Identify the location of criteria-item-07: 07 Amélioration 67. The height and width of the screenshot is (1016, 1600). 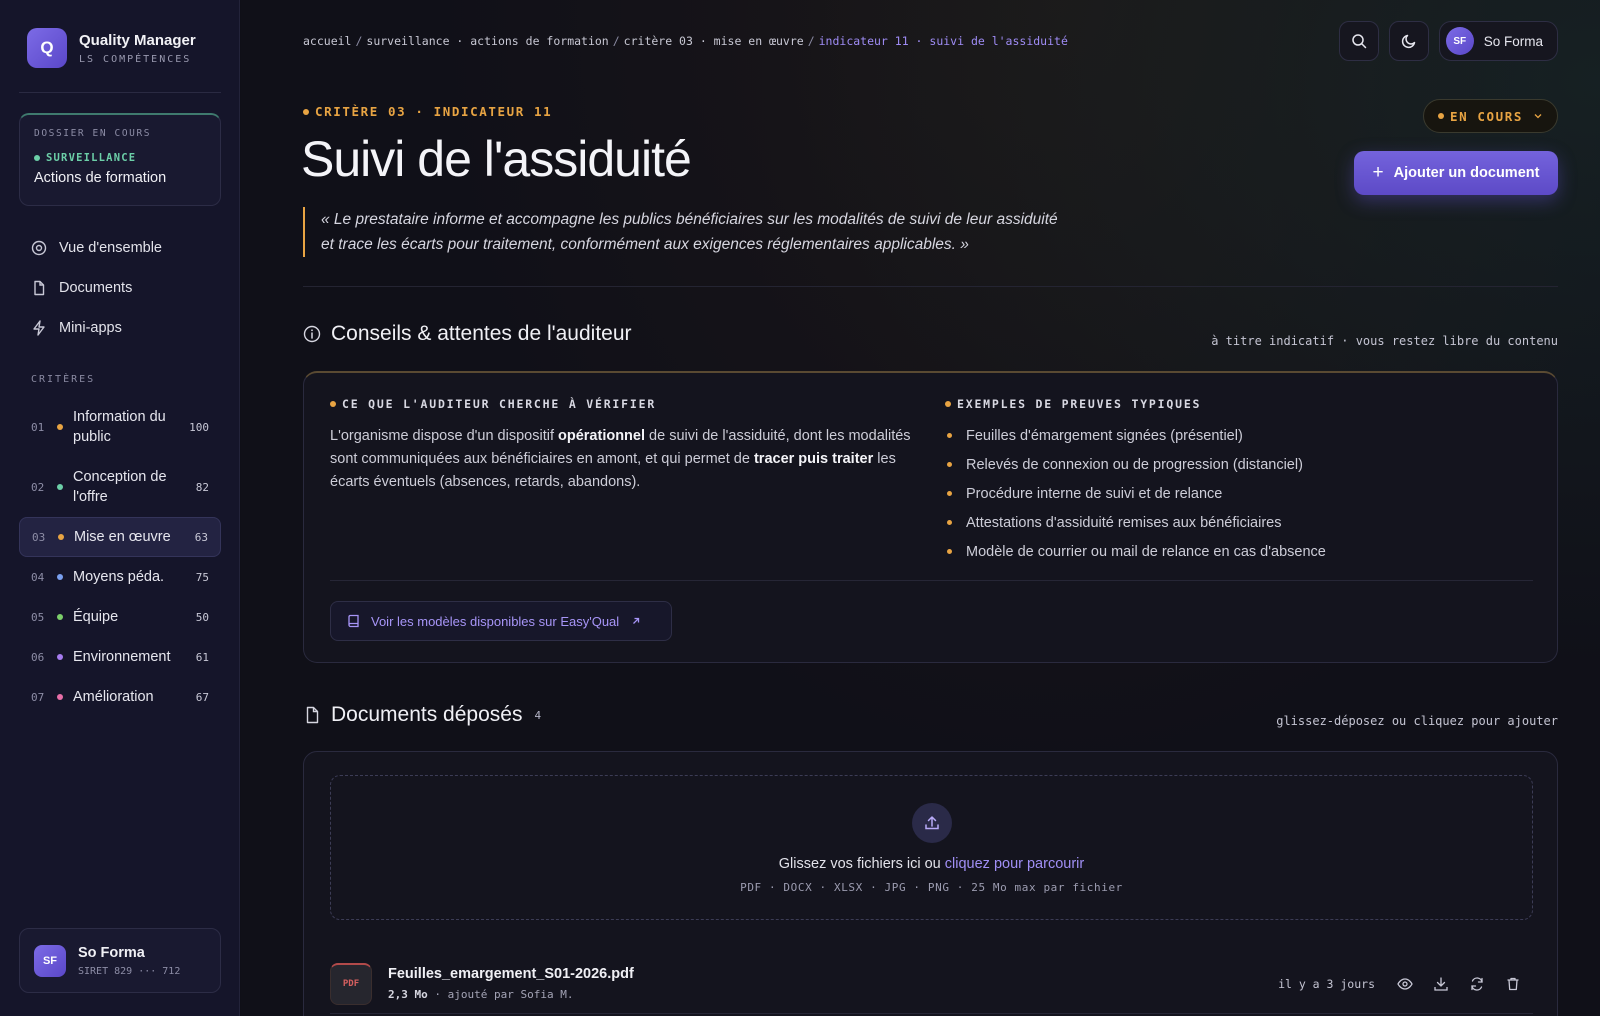
(120, 697).